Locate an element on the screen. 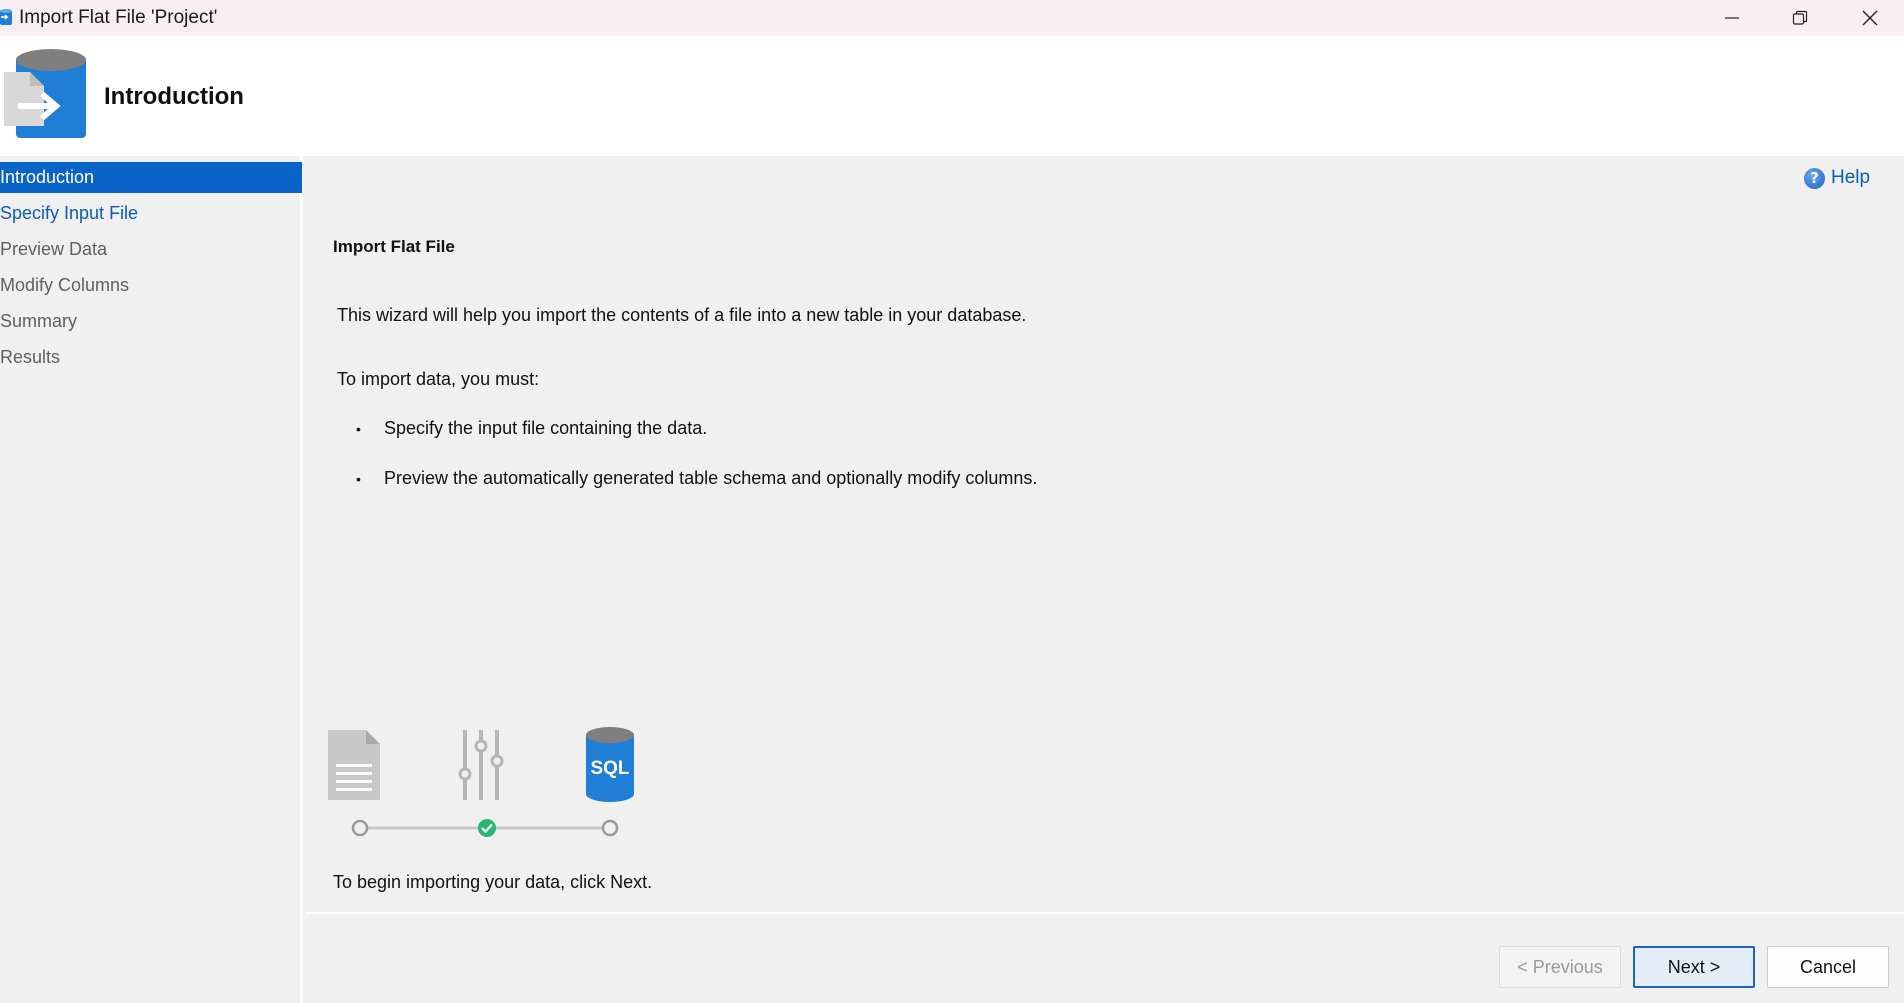 The width and height of the screenshot is (1904, 1003). sql-database-icon: SQL is located at coordinates (610, 764).